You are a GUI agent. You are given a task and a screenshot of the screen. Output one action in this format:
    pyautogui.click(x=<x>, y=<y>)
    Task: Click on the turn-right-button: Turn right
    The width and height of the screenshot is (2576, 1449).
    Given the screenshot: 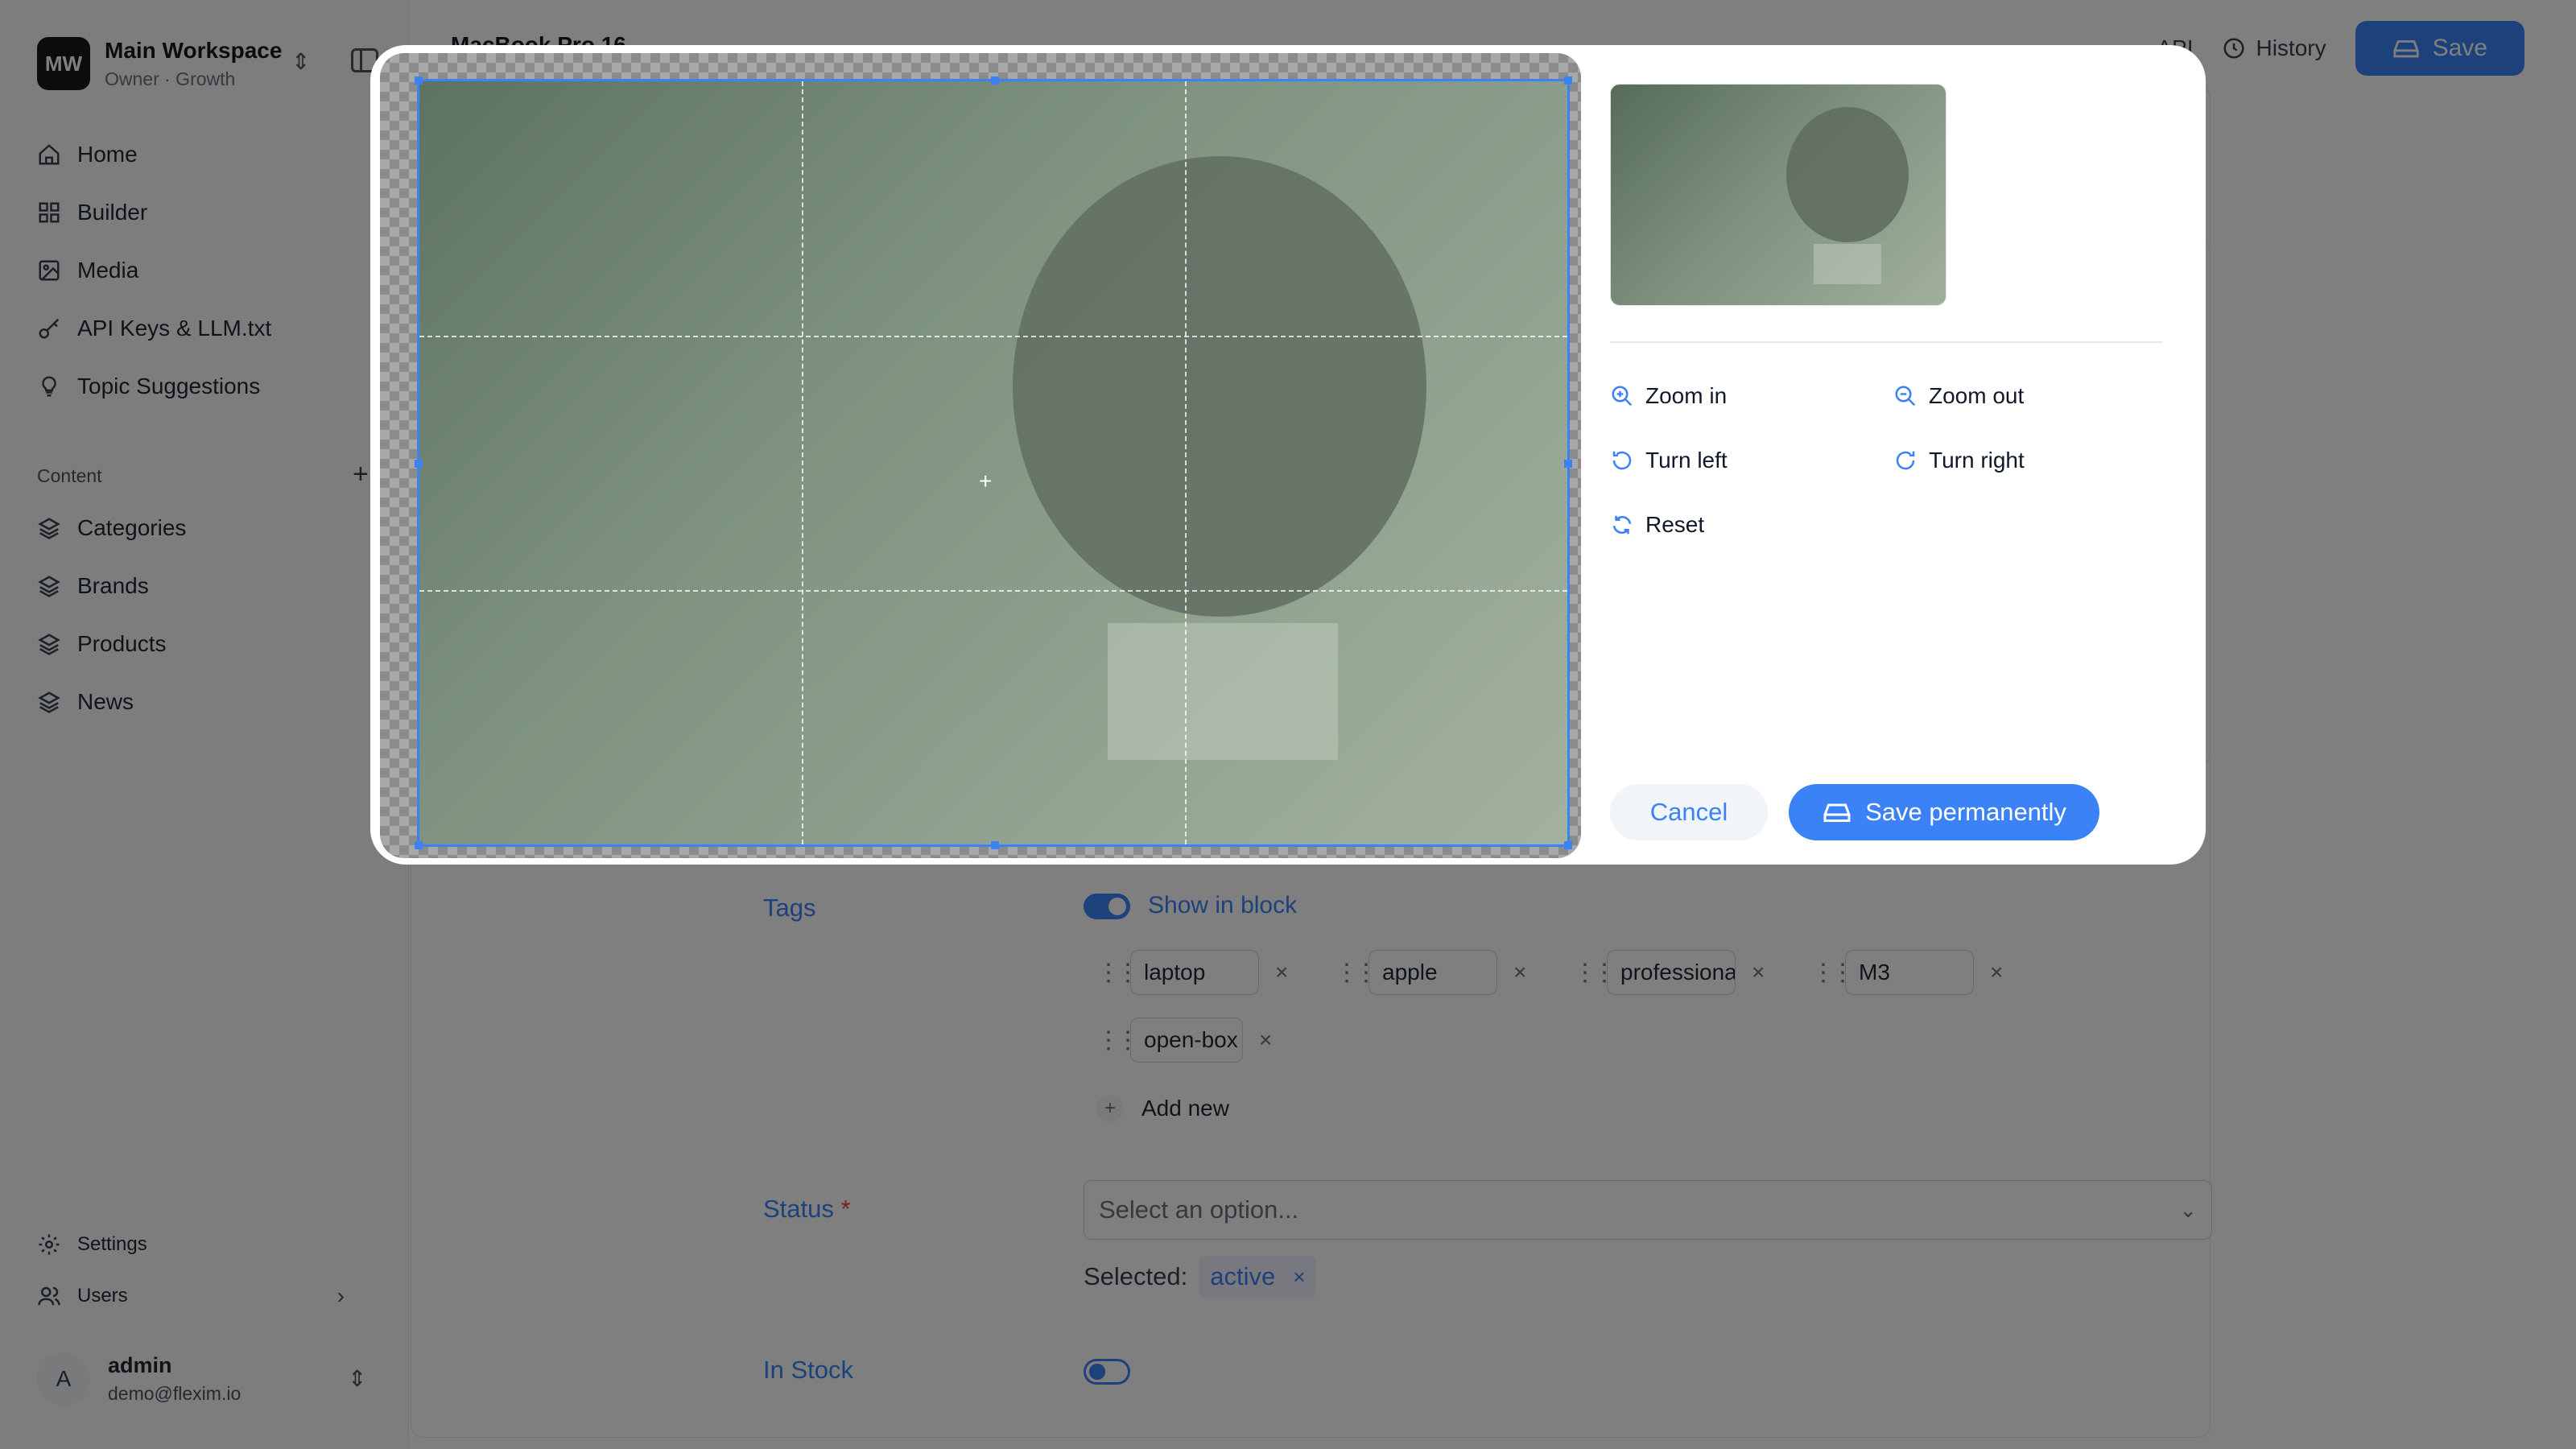 What is the action you would take?
    pyautogui.click(x=1959, y=460)
    